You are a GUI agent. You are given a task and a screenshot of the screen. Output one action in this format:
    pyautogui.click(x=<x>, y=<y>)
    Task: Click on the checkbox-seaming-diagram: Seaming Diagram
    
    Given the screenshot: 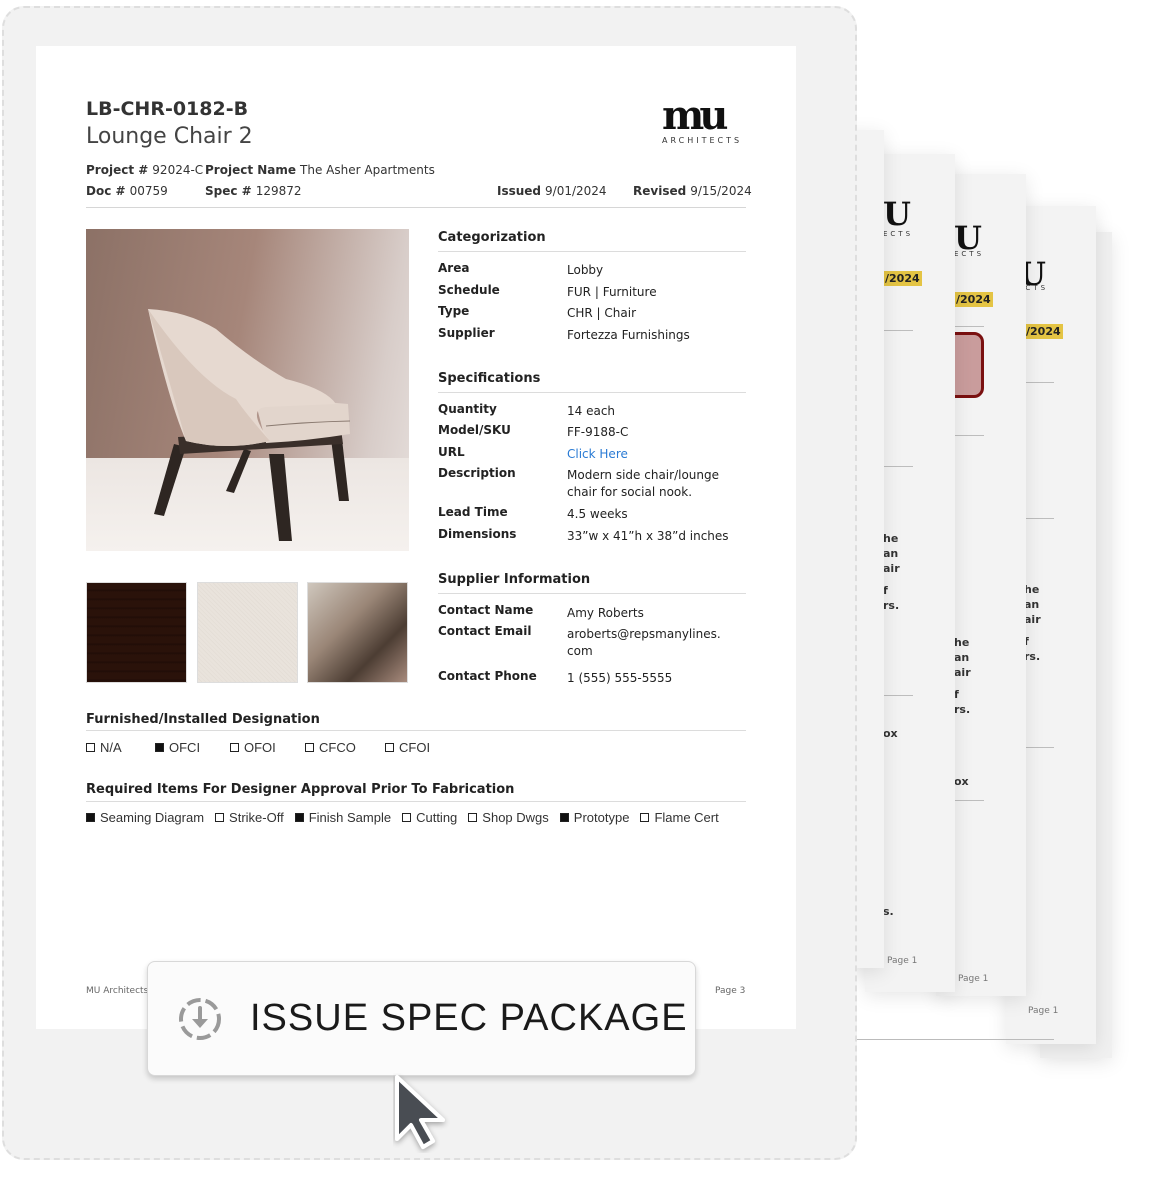 What is the action you would take?
    pyautogui.click(x=145, y=817)
    